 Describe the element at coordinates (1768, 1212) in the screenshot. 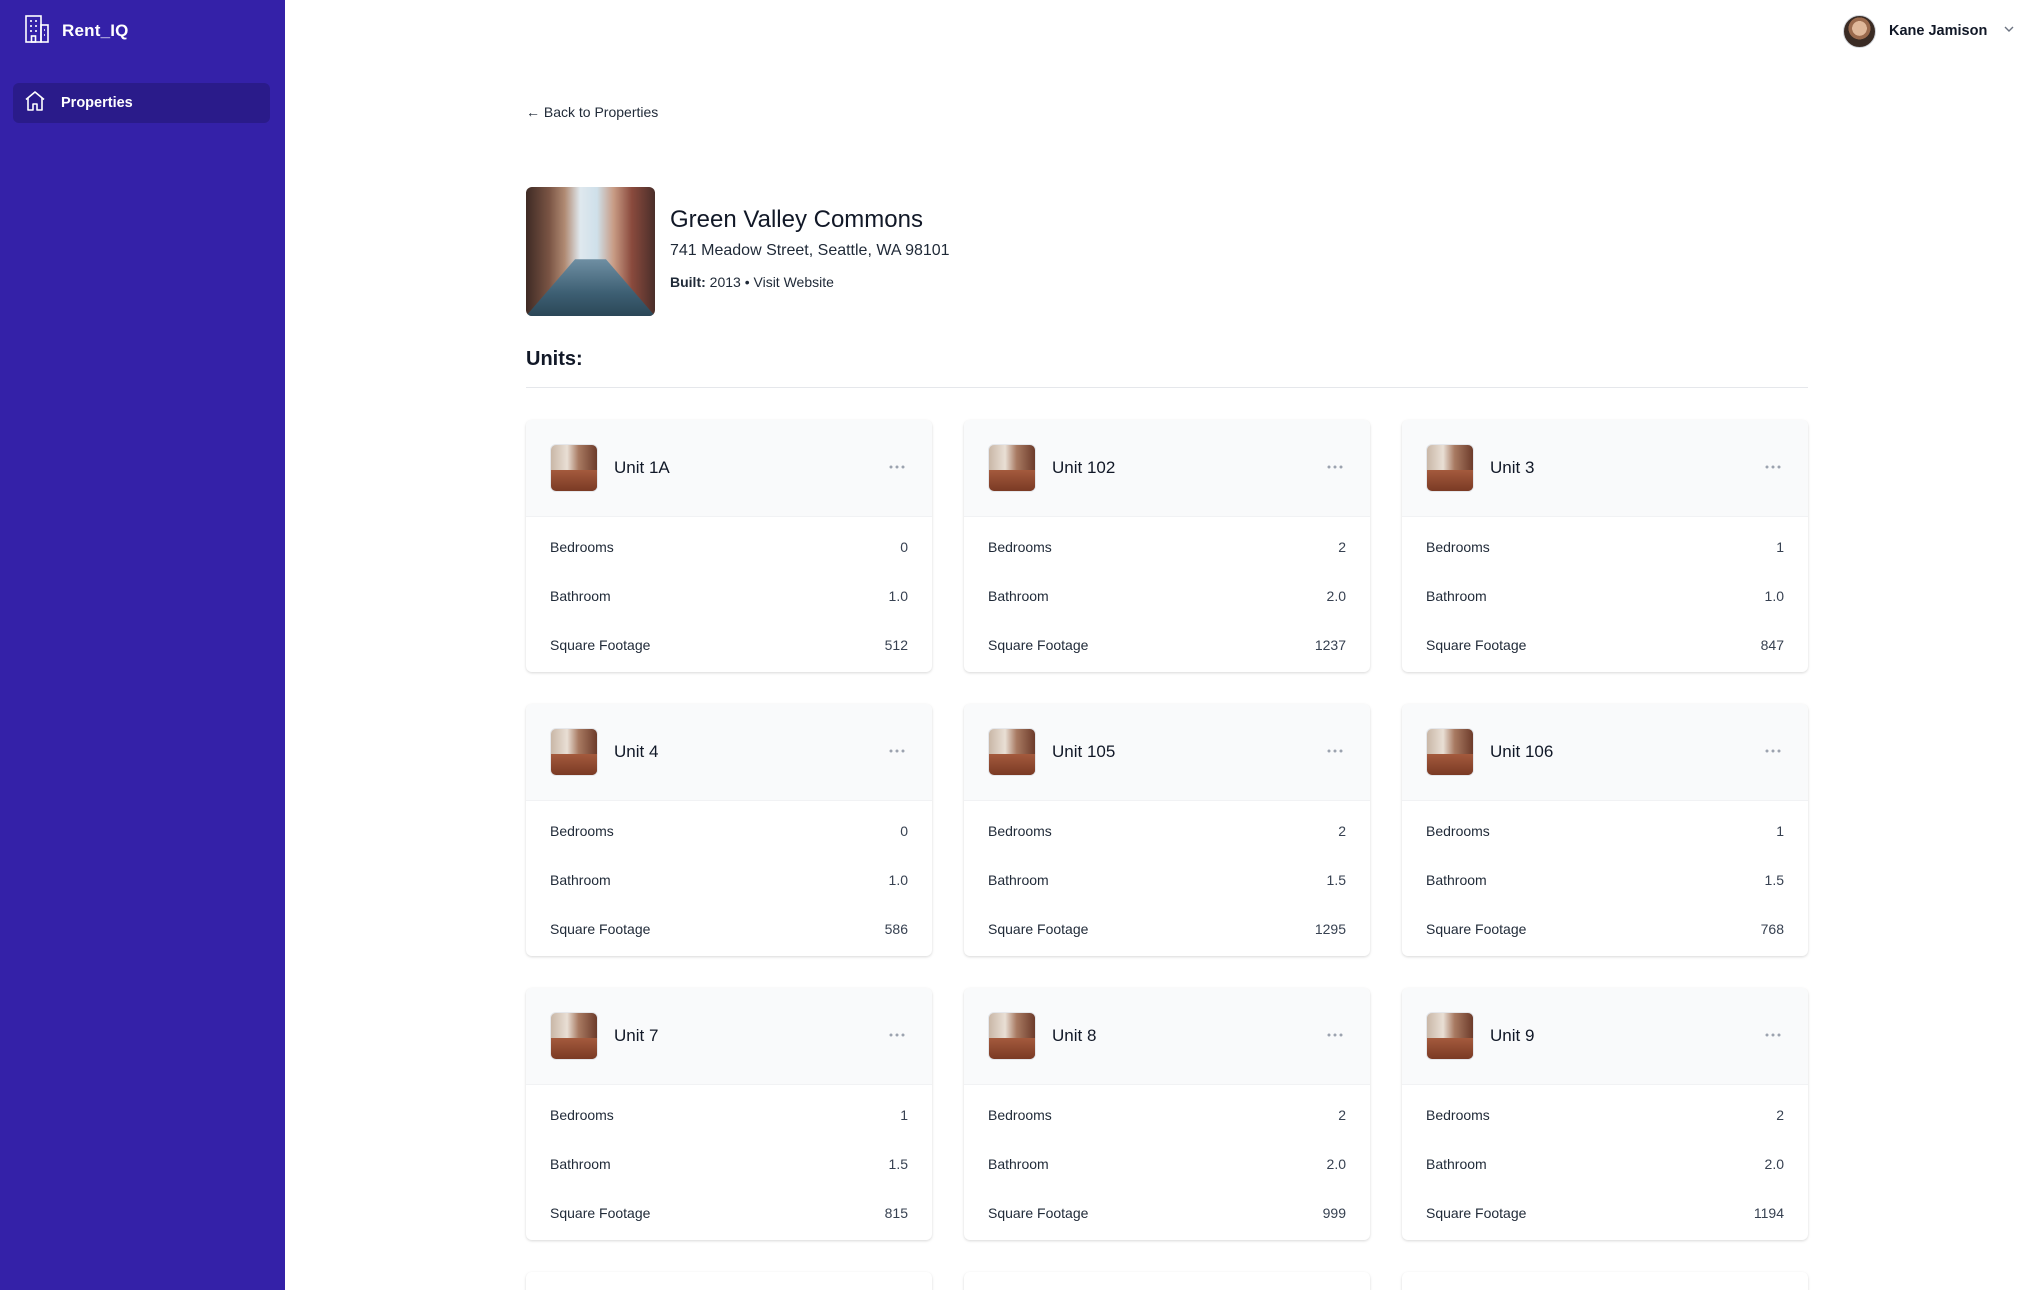

I see `sqft-value: 1194` at that location.